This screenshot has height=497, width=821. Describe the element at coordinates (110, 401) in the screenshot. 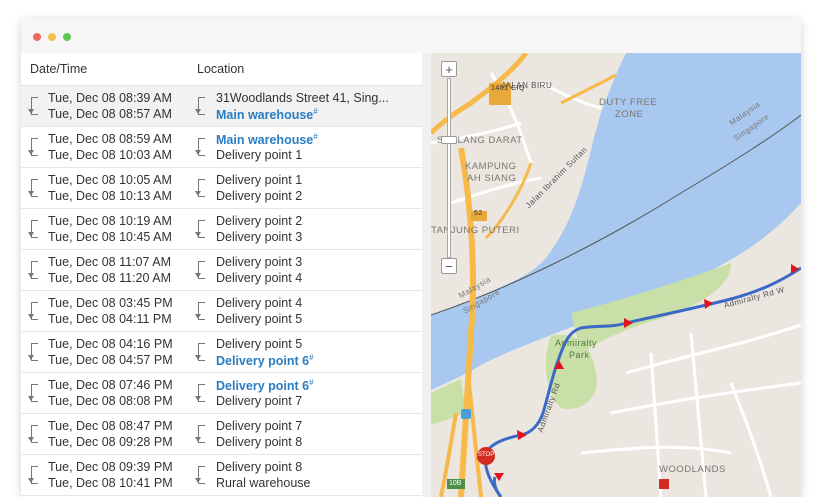

I see `end-time: Tue, Dec 08 08:08 PM` at that location.